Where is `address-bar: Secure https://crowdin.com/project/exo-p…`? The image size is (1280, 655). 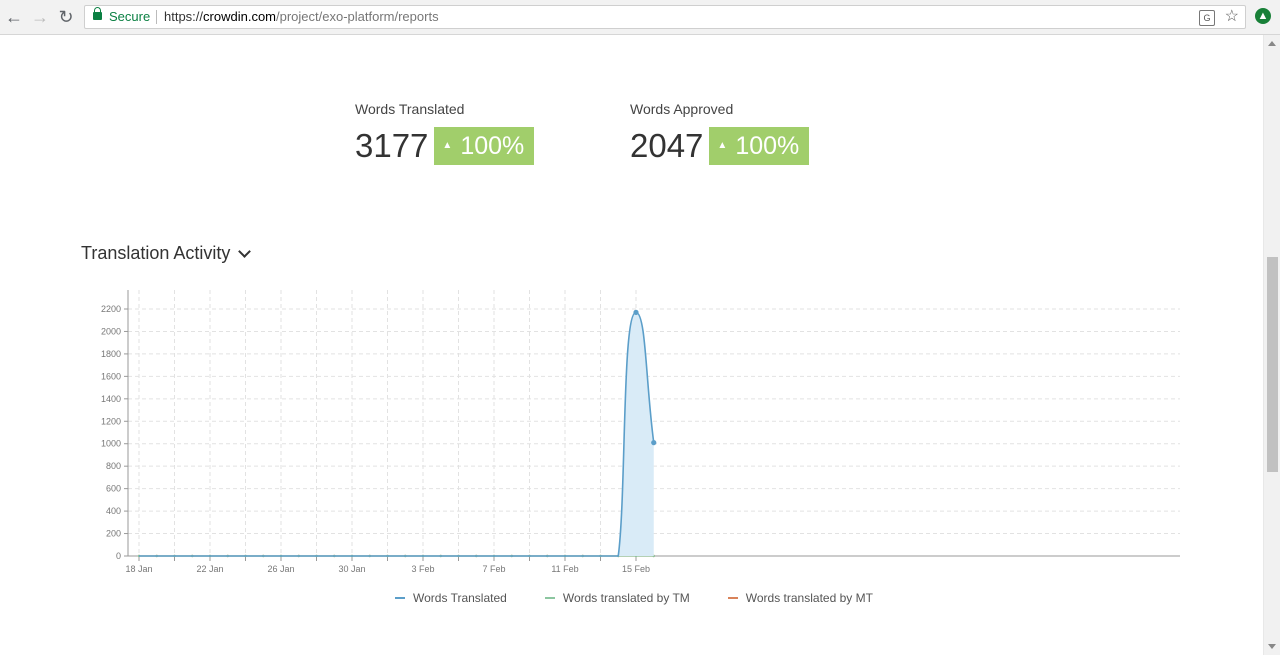
address-bar: Secure https://crowdin.com/project/exo-p… is located at coordinates (665, 17).